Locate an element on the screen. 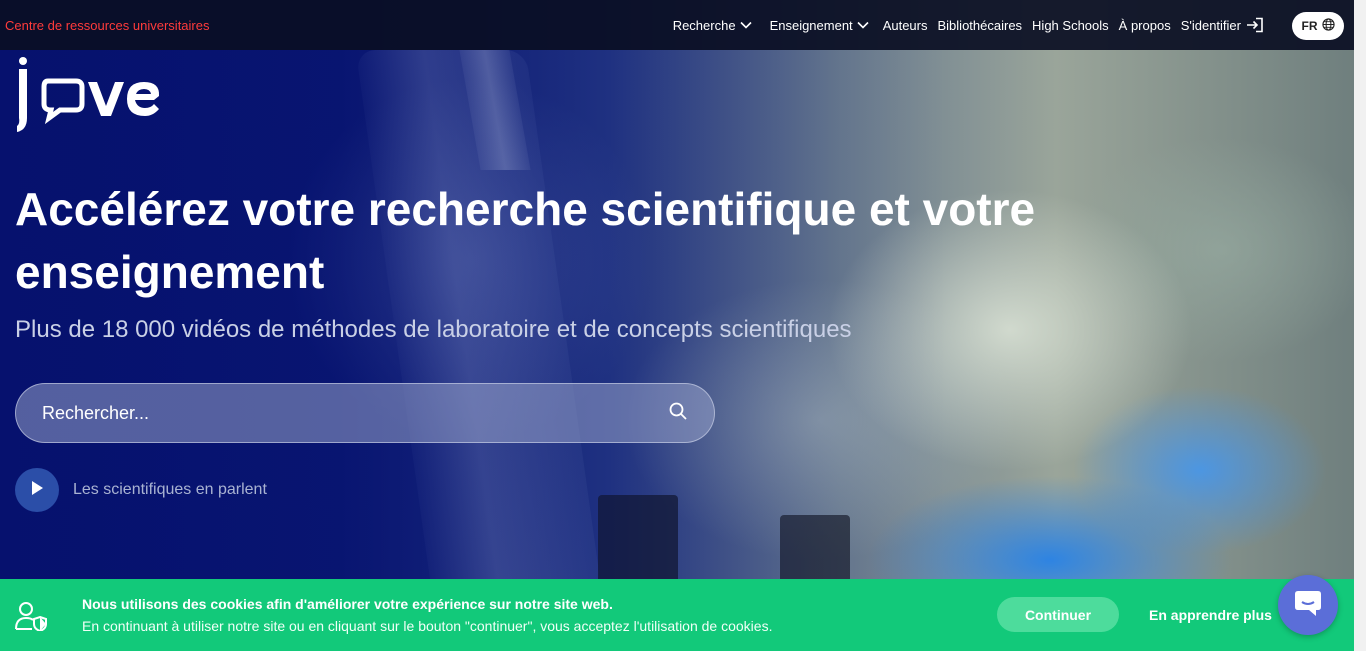  nav-item-label: À propos is located at coordinates (1144, 25).